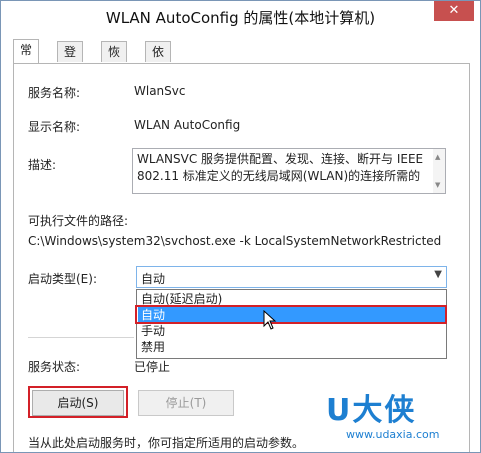  I want to click on status-value: 已停止, so click(152, 367).